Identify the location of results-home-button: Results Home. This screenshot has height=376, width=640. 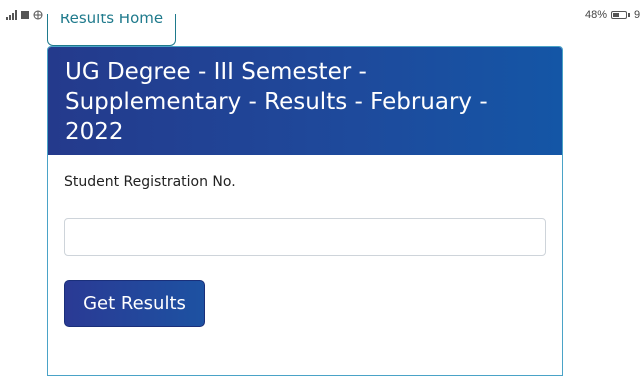
(111, 30).